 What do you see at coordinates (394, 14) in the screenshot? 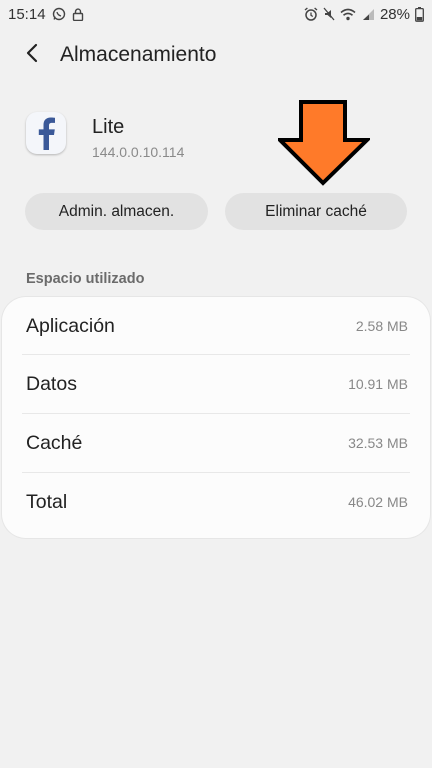
I see `battery-level: 28%` at bounding box center [394, 14].